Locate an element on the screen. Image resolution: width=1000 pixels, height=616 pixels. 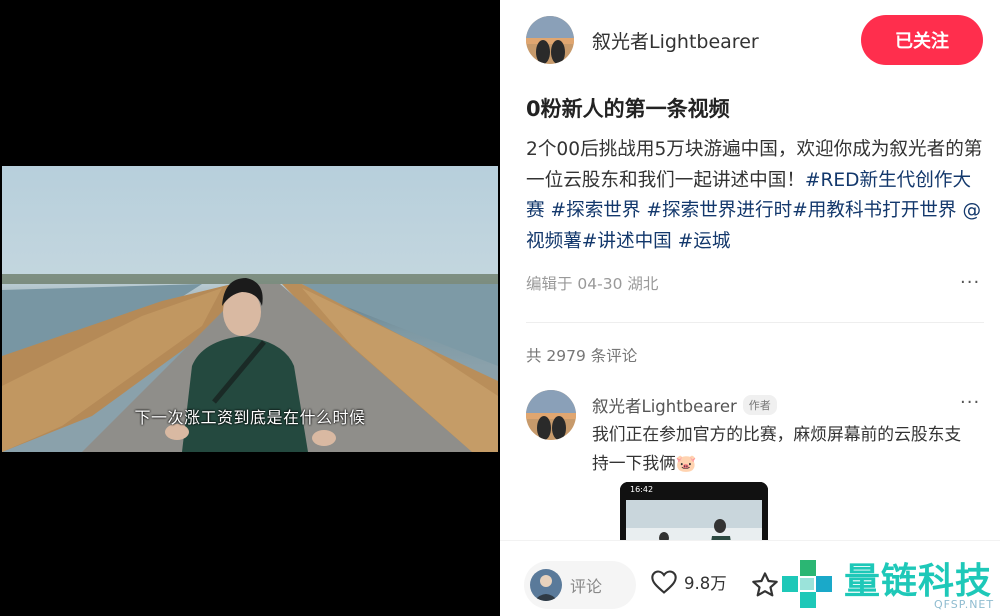
commenter-avatar is located at coordinates (551, 415).